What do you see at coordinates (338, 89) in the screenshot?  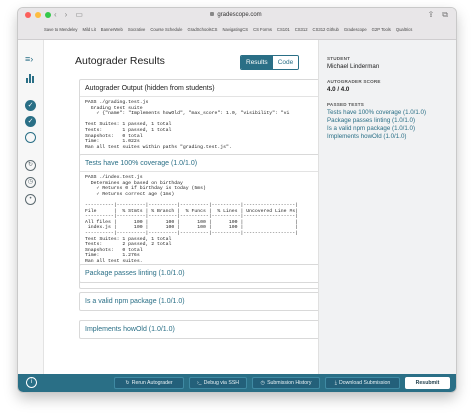 I see `score-value: 4.0 / 4.0` at bounding box center [338, 89].